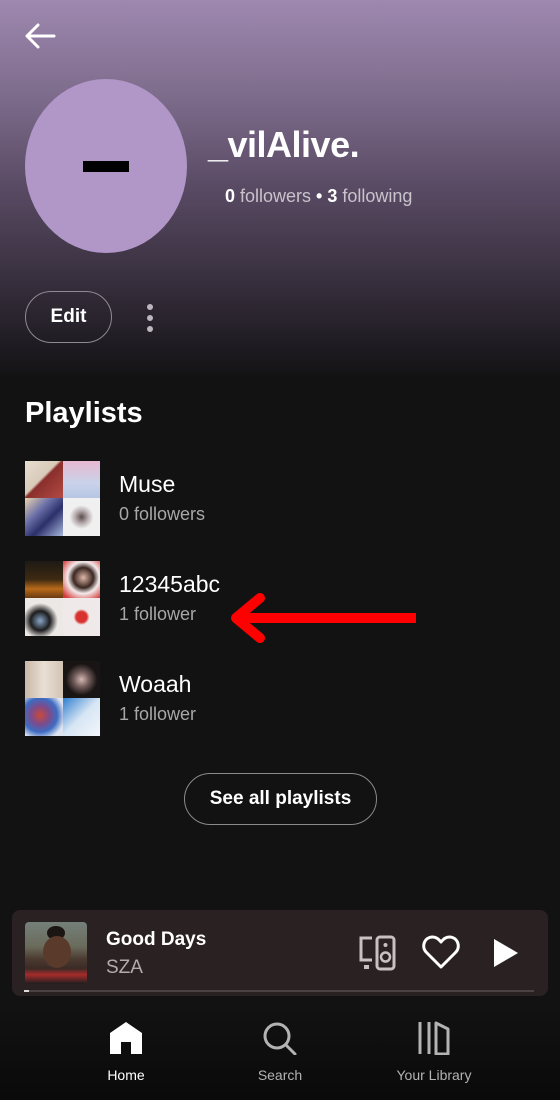  What do you see at coordinates (434, 1038) in the screenshot?
I see `library-icon` at bounding box center [434, 1038].